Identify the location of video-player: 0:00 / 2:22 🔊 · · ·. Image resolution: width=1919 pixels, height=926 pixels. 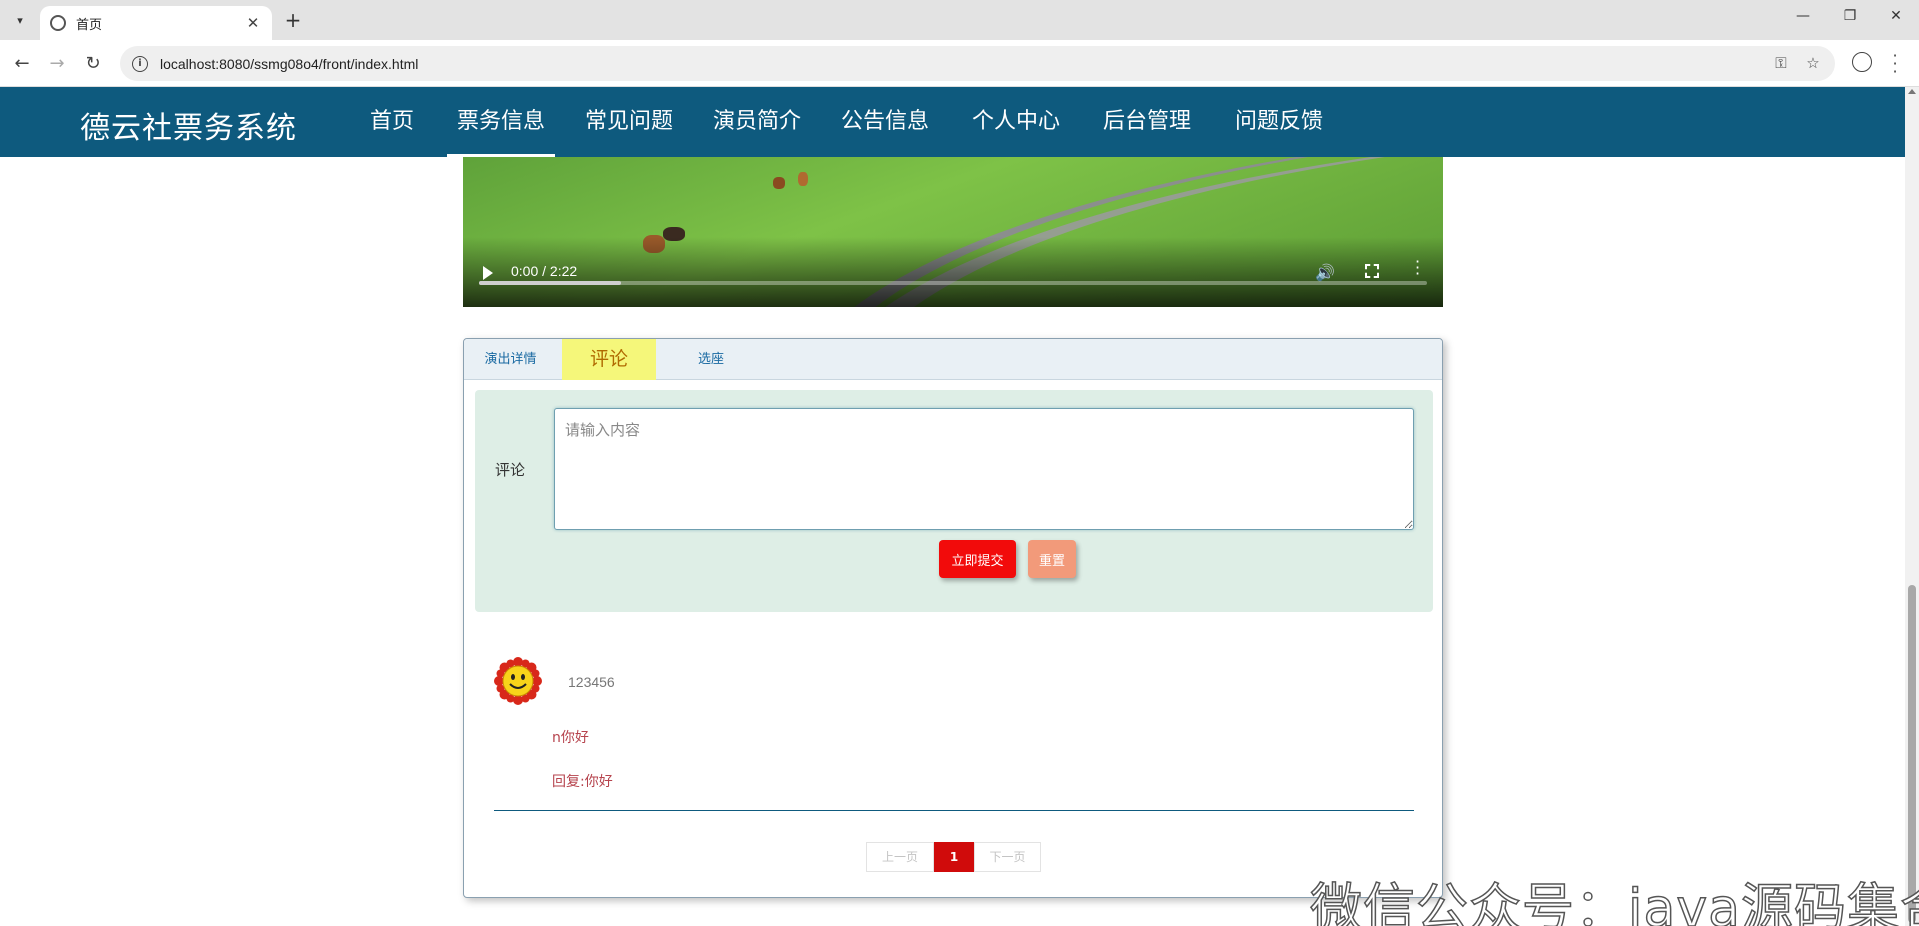
(953, 232).